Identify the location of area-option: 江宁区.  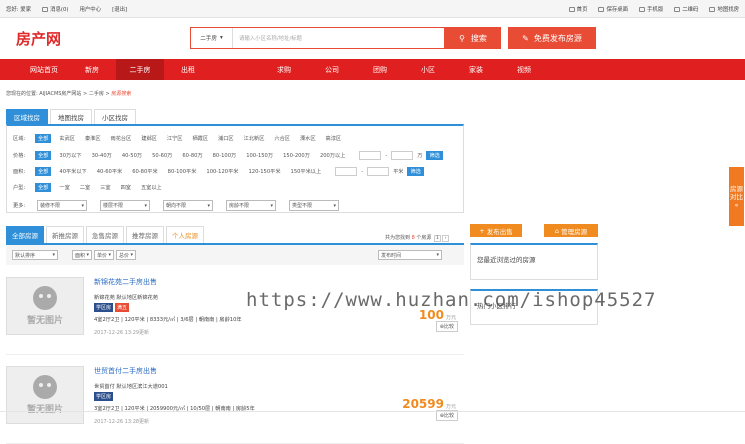
(175, 138).